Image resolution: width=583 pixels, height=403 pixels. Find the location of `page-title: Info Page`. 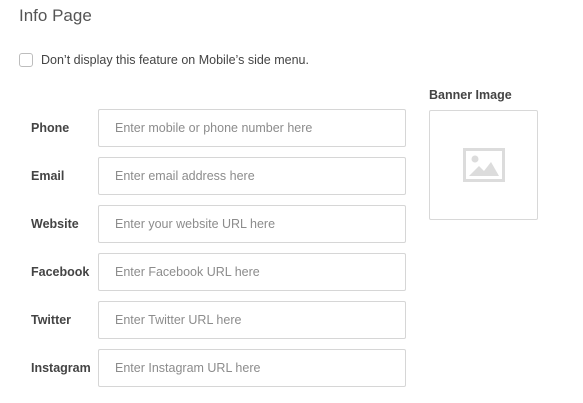

page-title: Info Page is located at coordinates (55, 15).